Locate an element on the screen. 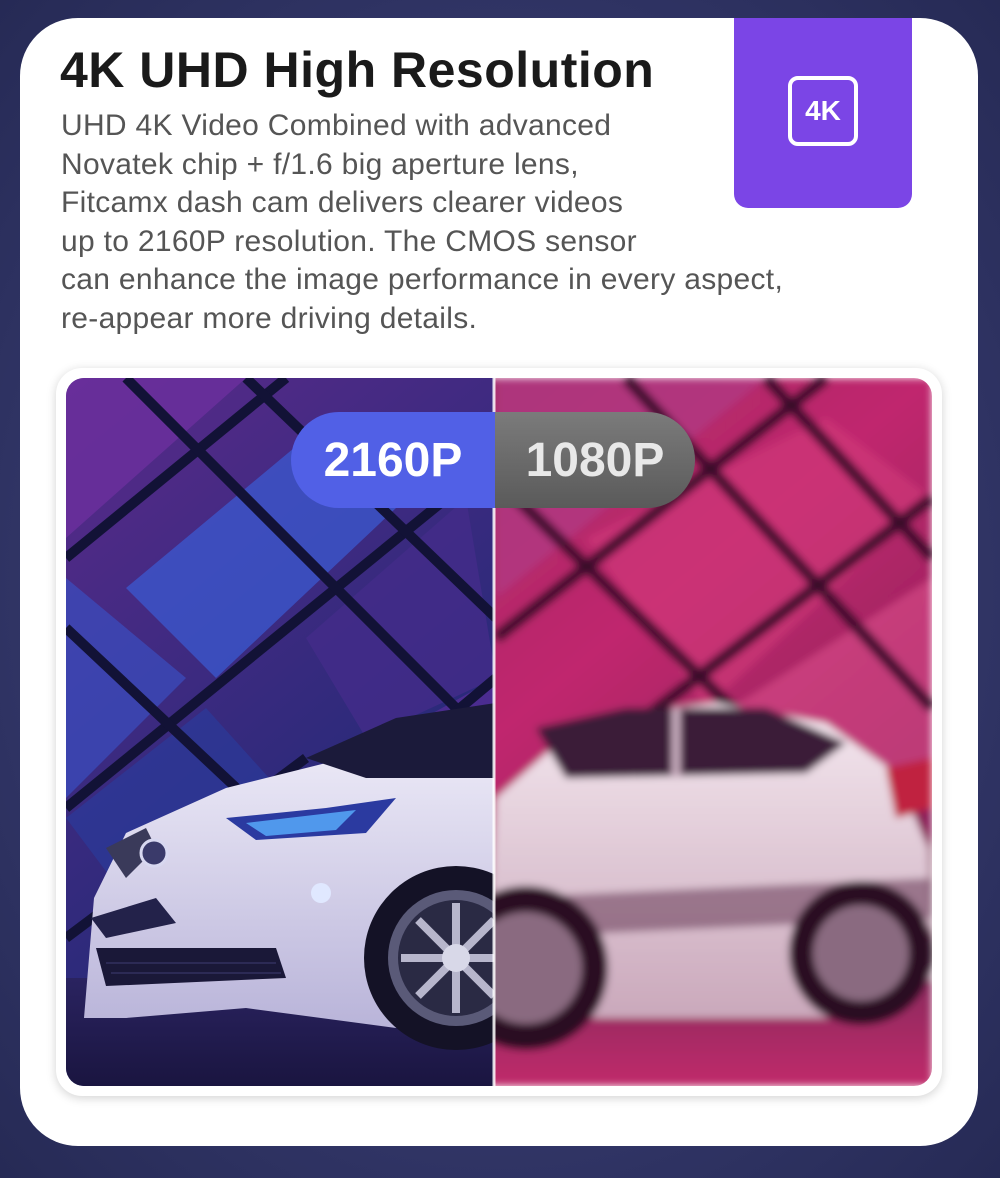 This screenshot has height=1178, width=1000. 1080p-label: 1080P is located at coordinates (595, 460).